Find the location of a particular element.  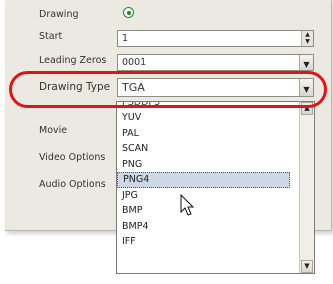

list-item: PNG is located at coordinates (203, 165).